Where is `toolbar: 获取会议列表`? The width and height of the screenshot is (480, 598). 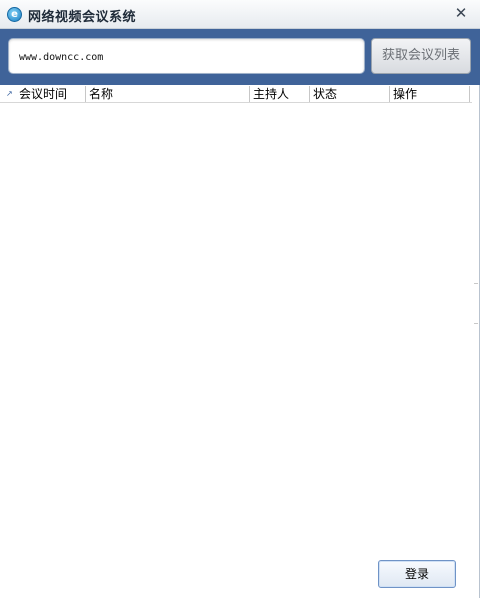
toolbar: 获取会议列表 is located at coordinates (240, 57).